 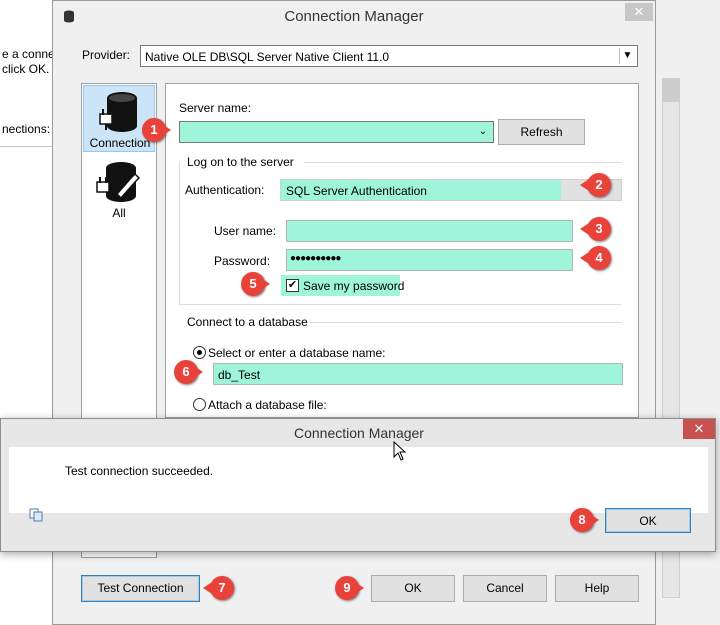 What do you see at coordinates (358, 480) in the screenshot?
I see `popup-body: Test connection succeeded.` at bounding box center [358, 480].